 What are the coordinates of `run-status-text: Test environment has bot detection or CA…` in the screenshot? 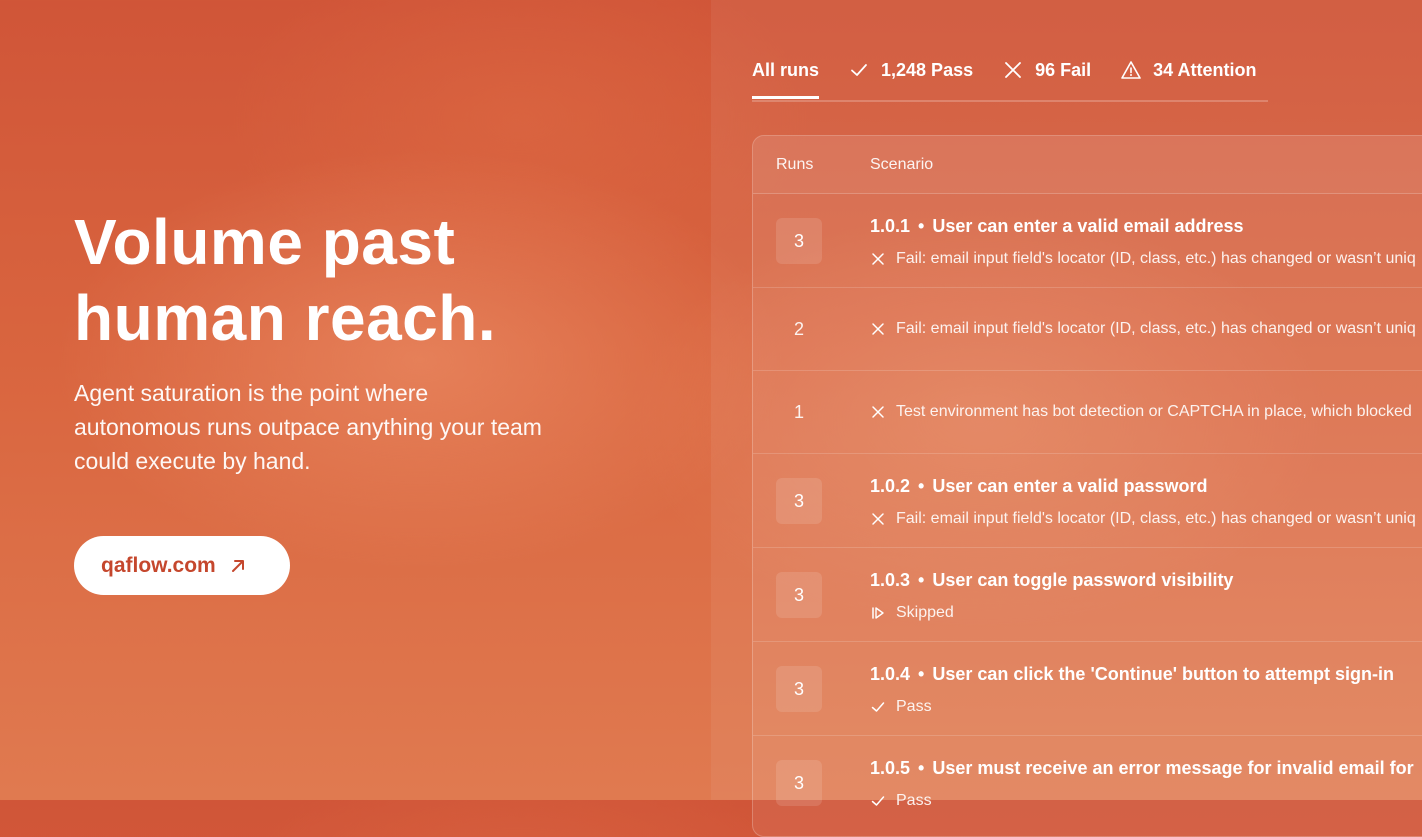 It's located at (1154, 411).